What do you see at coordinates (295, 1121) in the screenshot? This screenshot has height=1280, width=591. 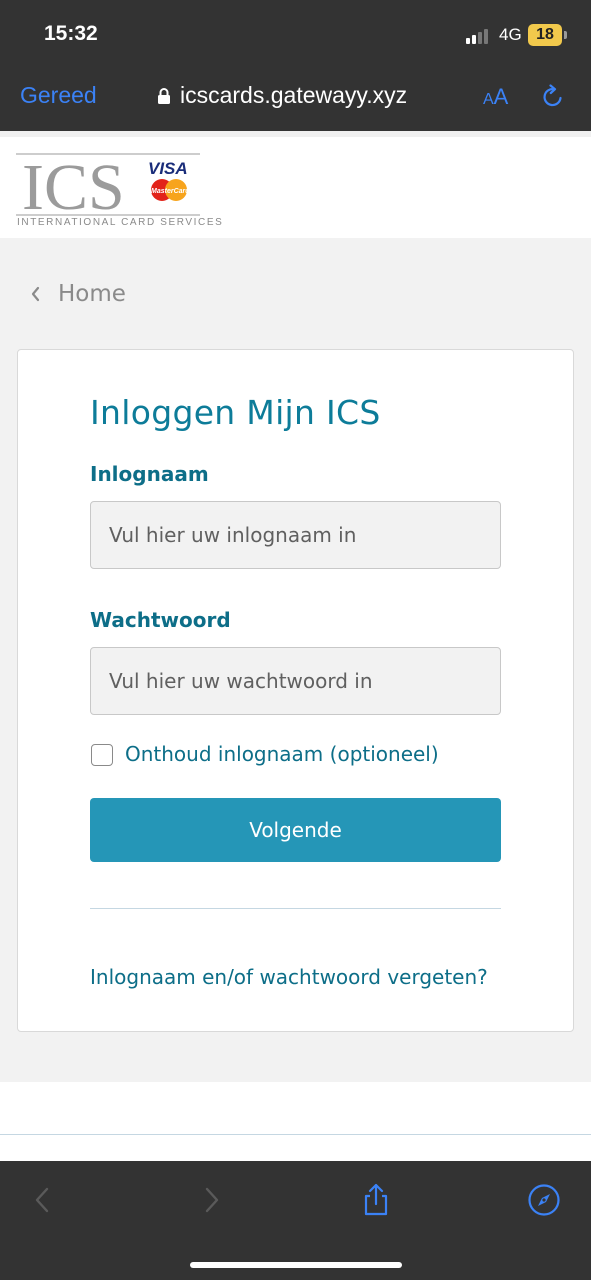 I see `page-footer` at bounding box center [295, 1121].